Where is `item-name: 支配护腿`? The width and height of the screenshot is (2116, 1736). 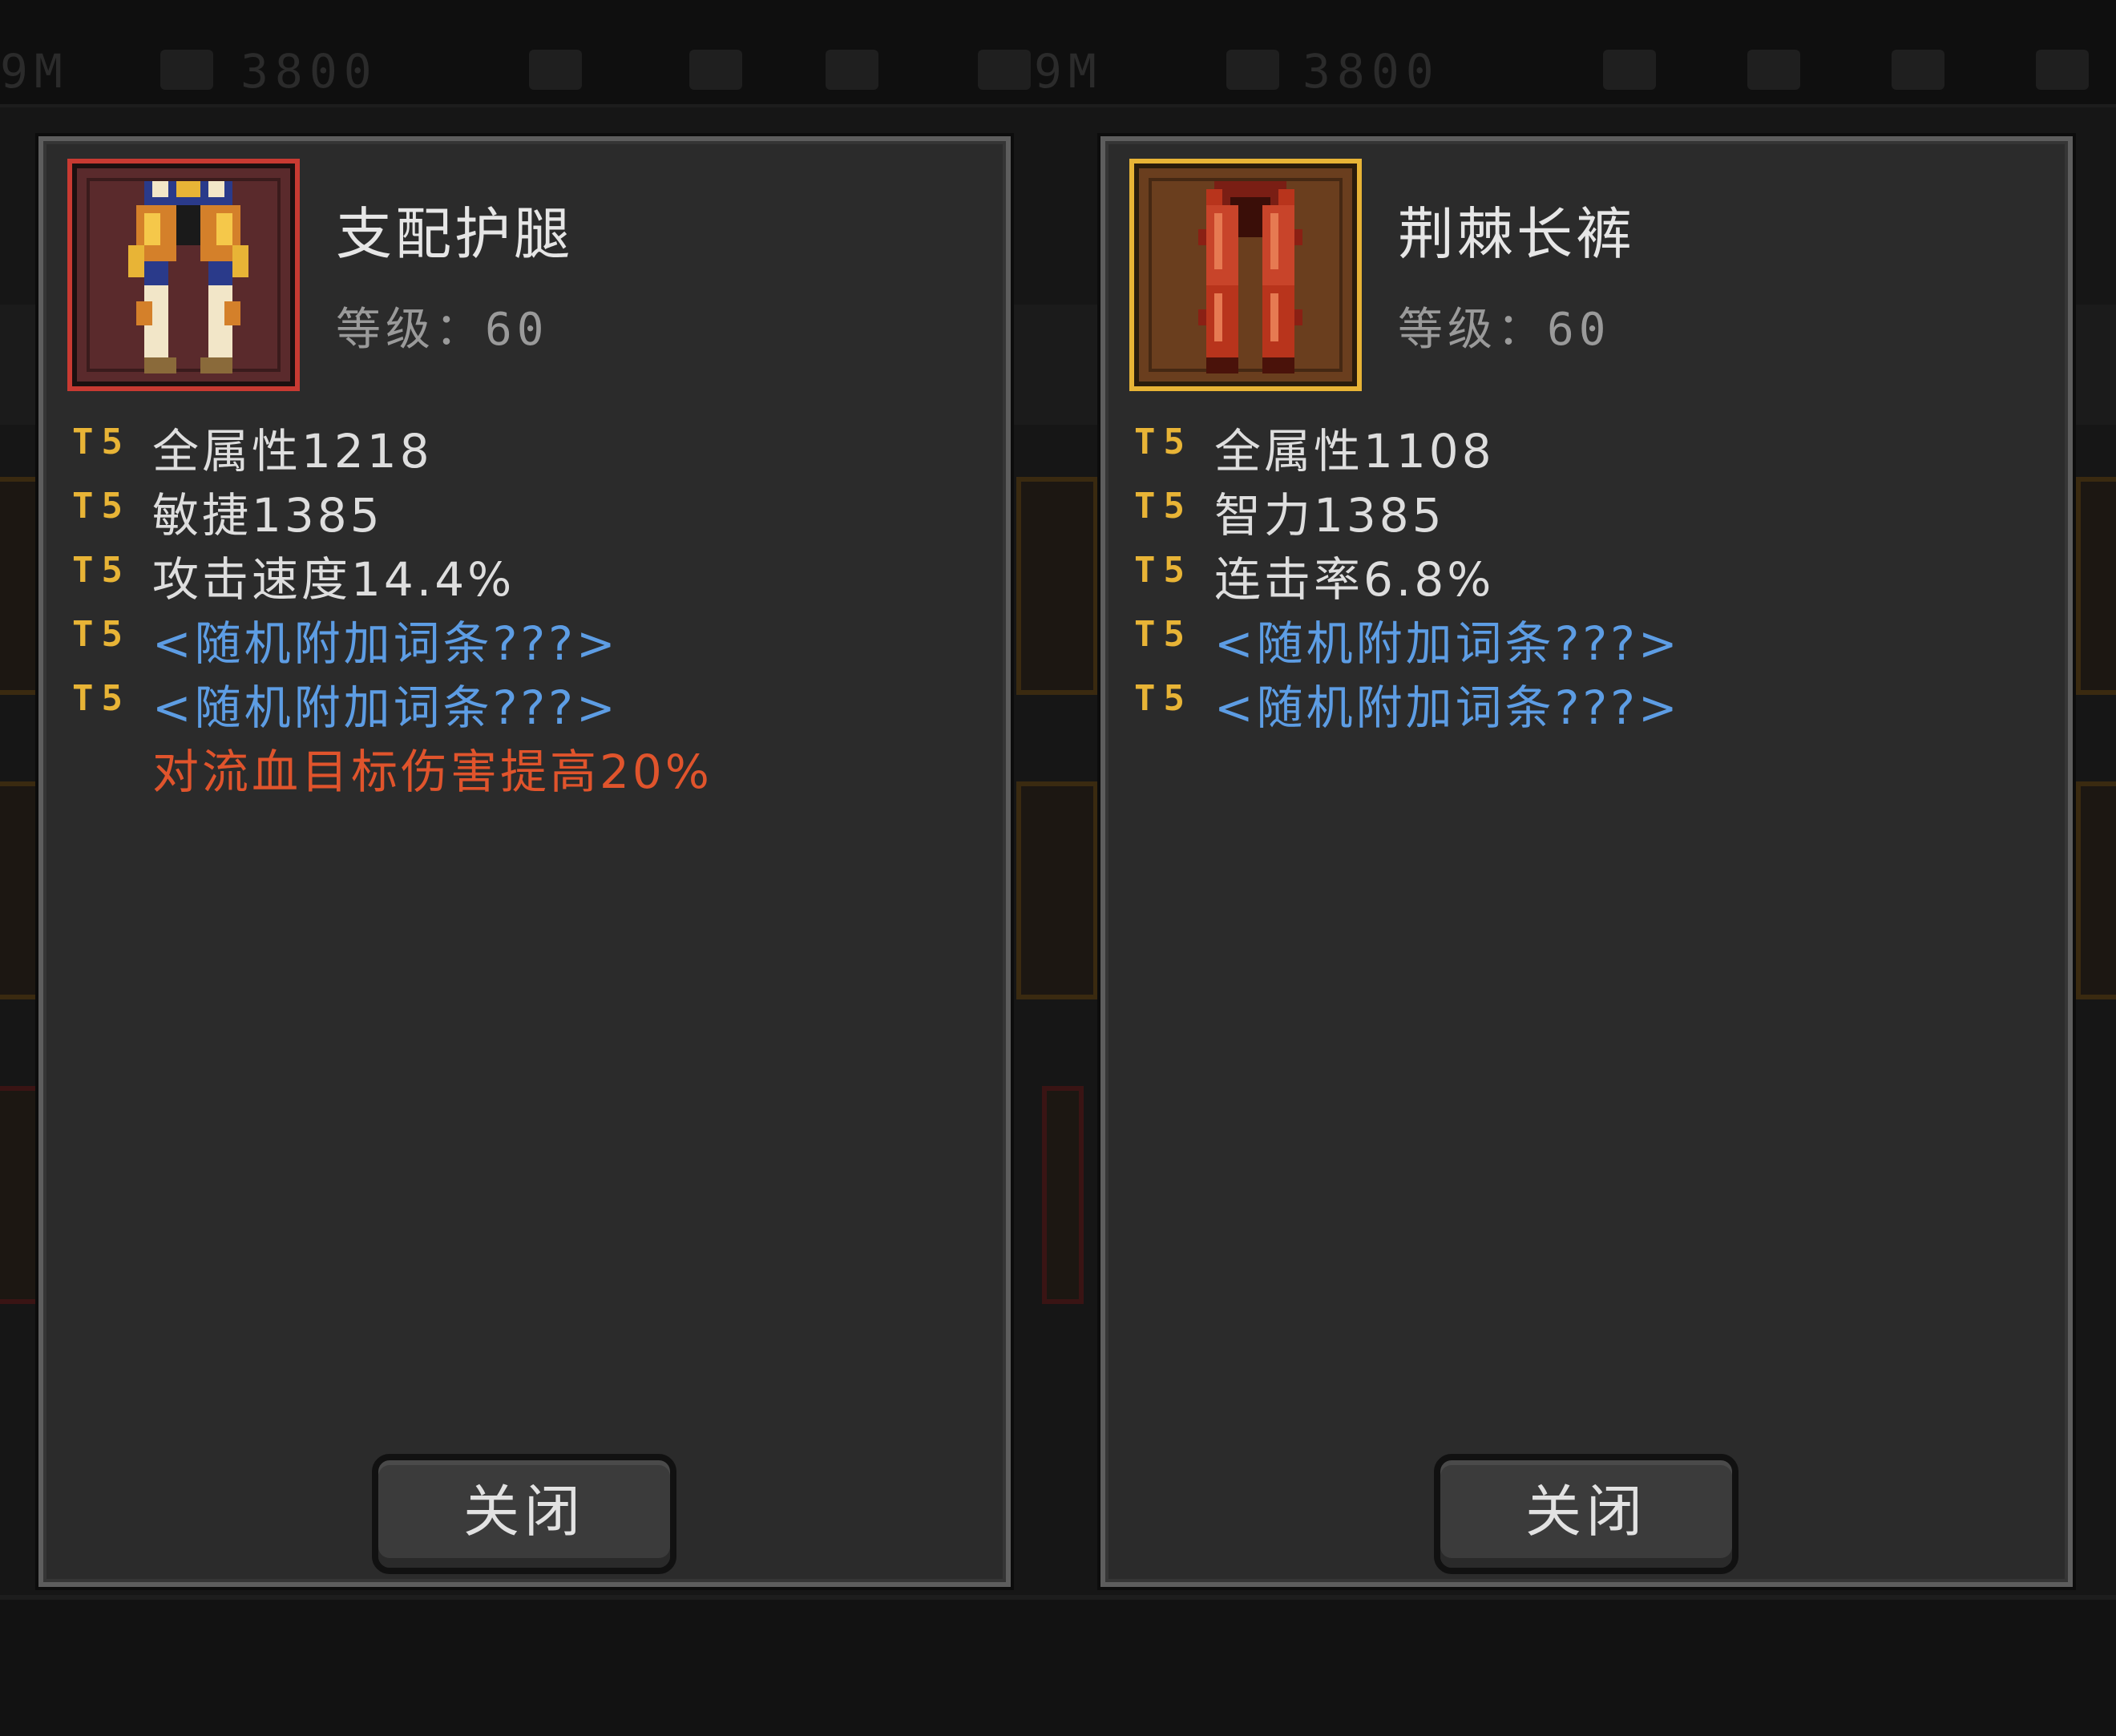
item-name: 支配护腿 is located at coordinates (454, 234).